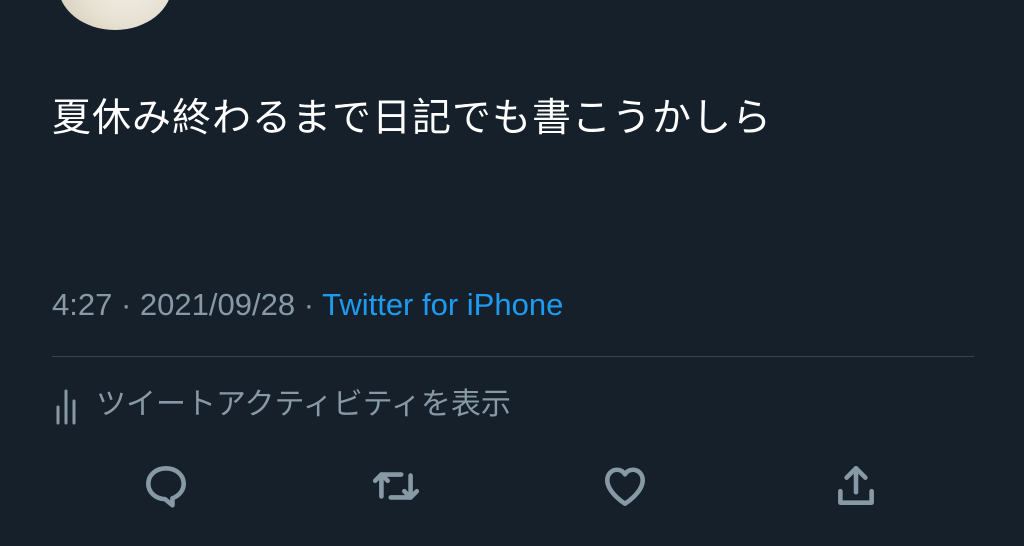 This screenshot has height=546, width=1024. Describe the element at coordinates (66, 407) in the screenshot. I see `bar-chart-icon` at that location.